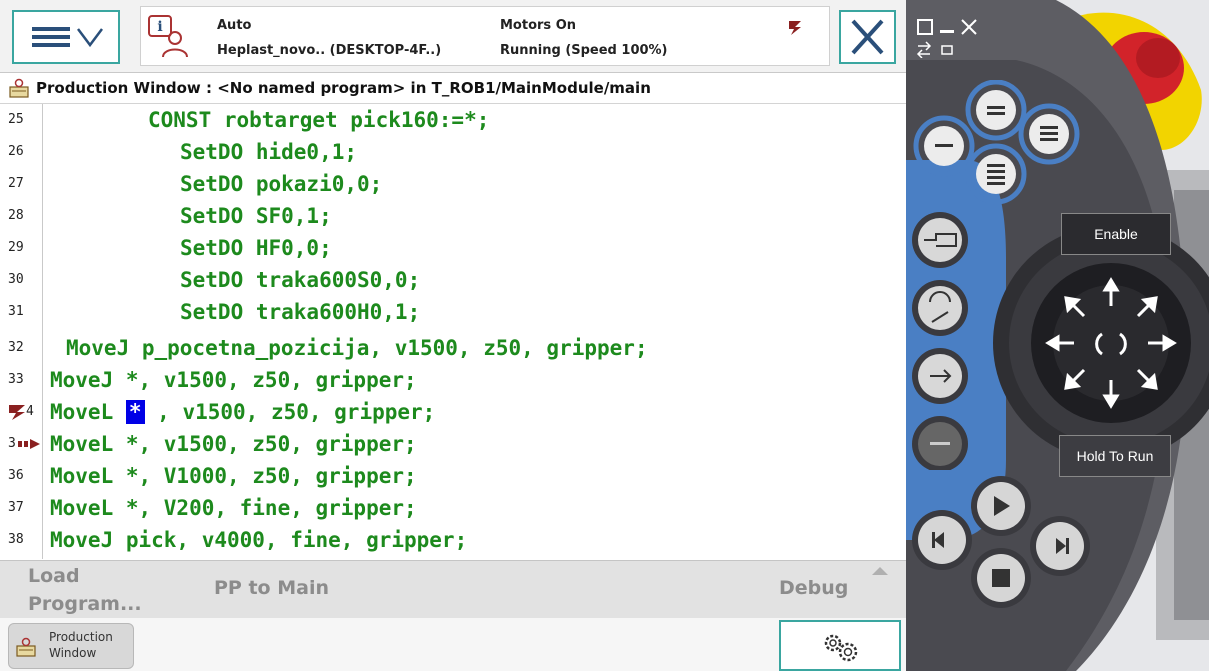 This screenshot has height=671, width=1209. I want to click on selected-token: *, so click(135, 412).